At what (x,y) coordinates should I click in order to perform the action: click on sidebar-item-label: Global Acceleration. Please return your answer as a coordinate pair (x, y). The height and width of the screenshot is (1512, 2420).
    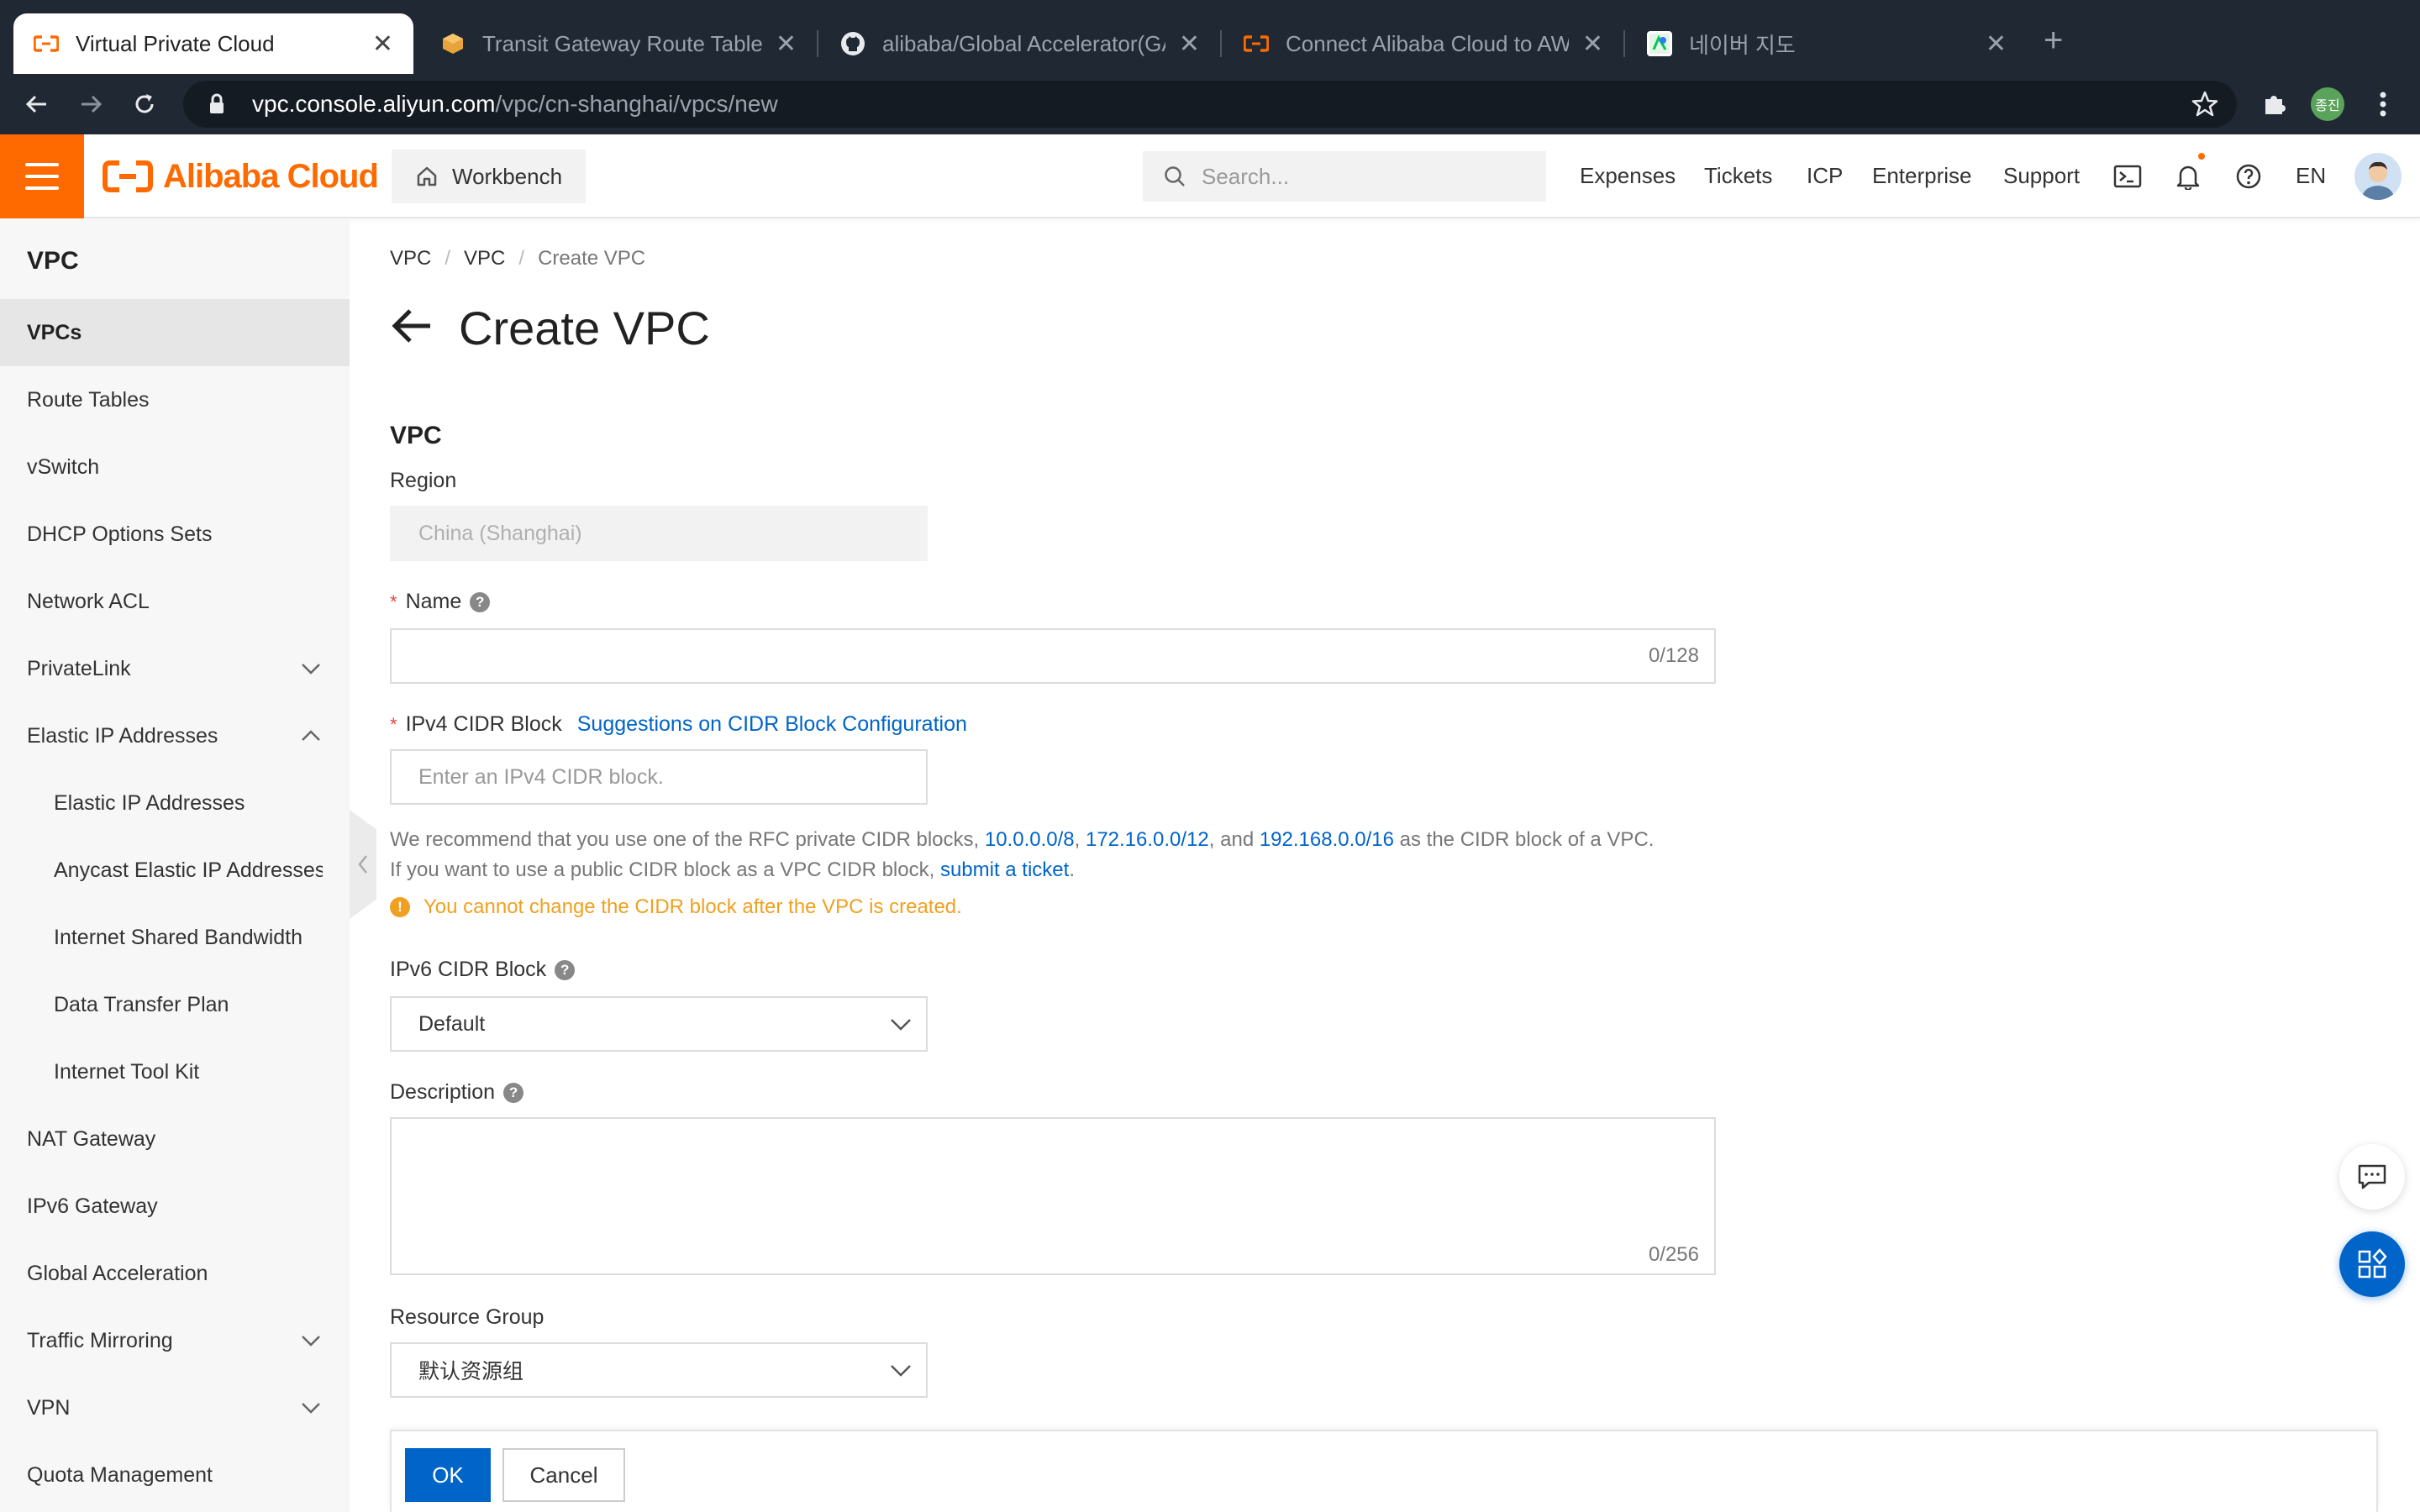
    Looking at the image, I should click on (117, 1273).